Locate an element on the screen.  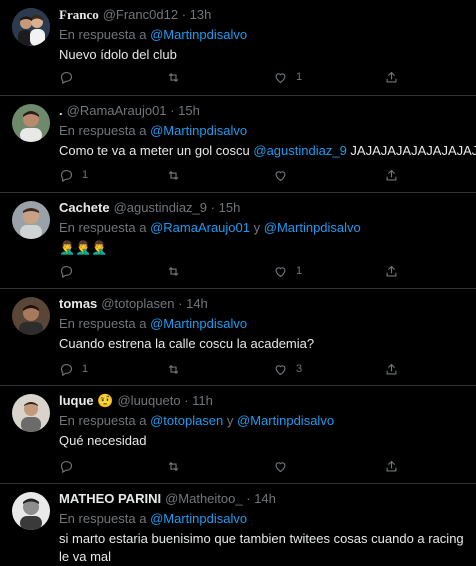
reply-count: 1 is located at coordinates (85, 369).